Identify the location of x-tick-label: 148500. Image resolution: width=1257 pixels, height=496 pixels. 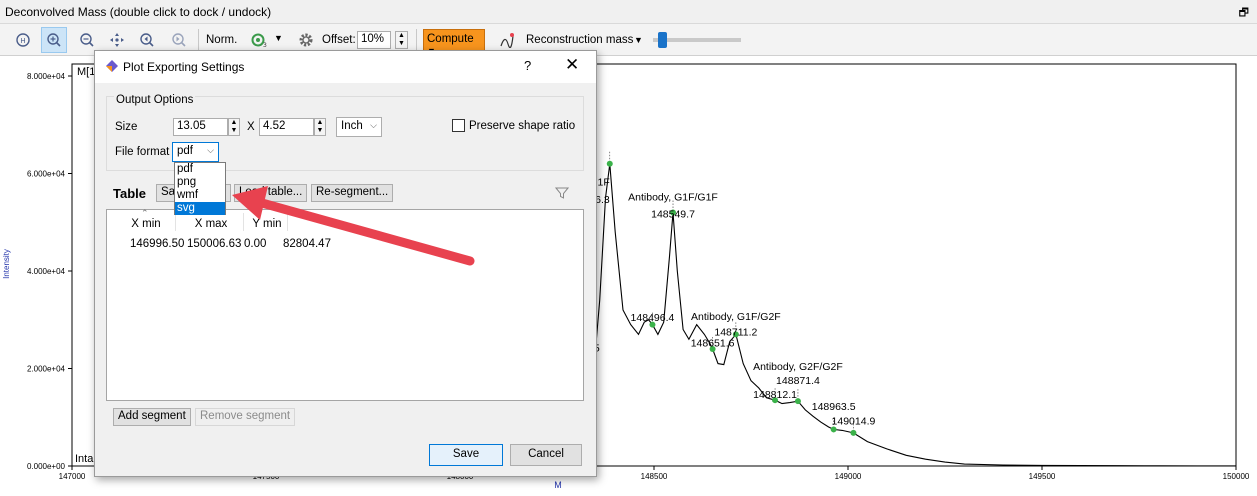
(654, 476).